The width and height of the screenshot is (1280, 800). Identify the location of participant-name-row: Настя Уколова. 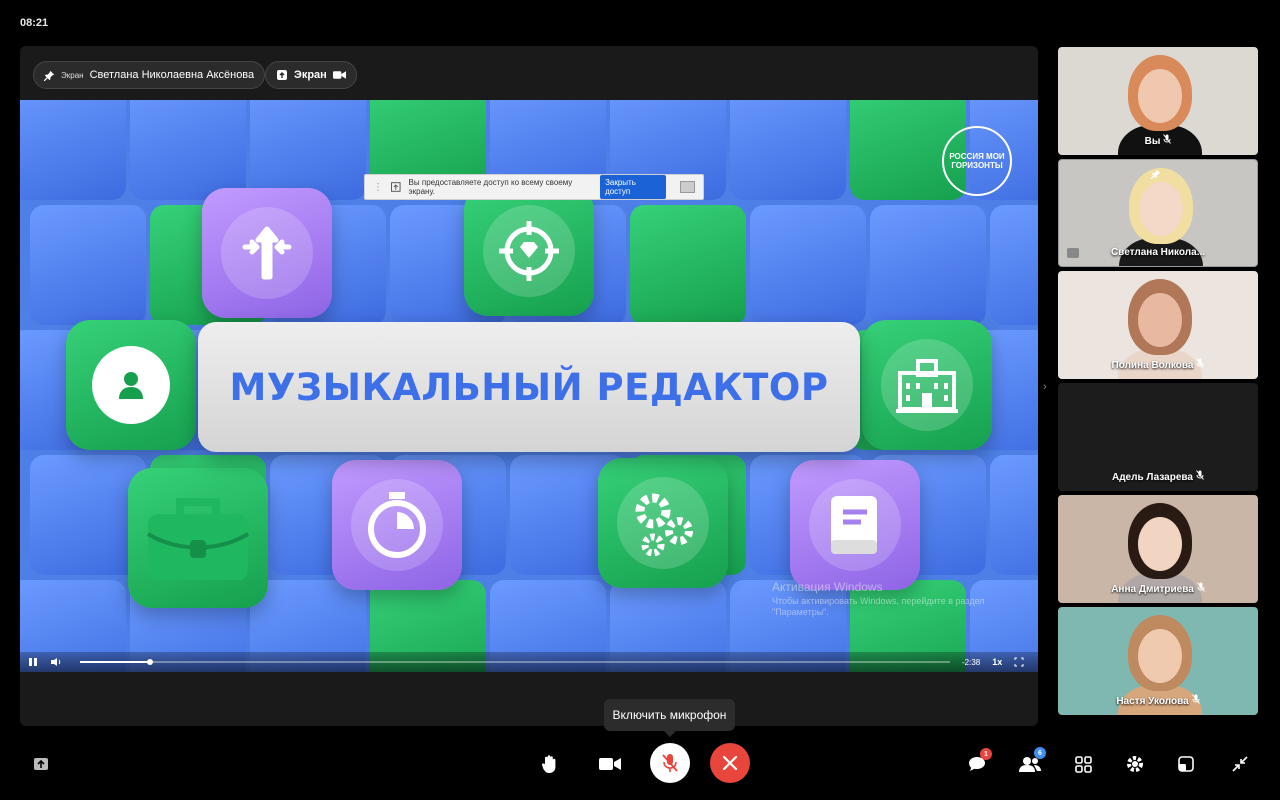
(1158, 700).